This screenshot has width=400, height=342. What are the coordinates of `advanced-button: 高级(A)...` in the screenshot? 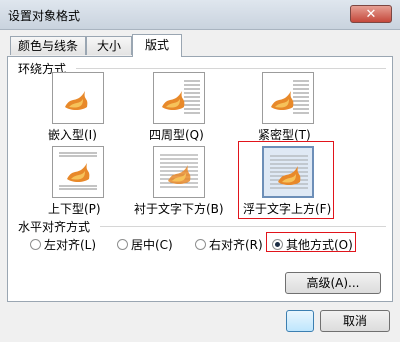 It's located at (333, 283).